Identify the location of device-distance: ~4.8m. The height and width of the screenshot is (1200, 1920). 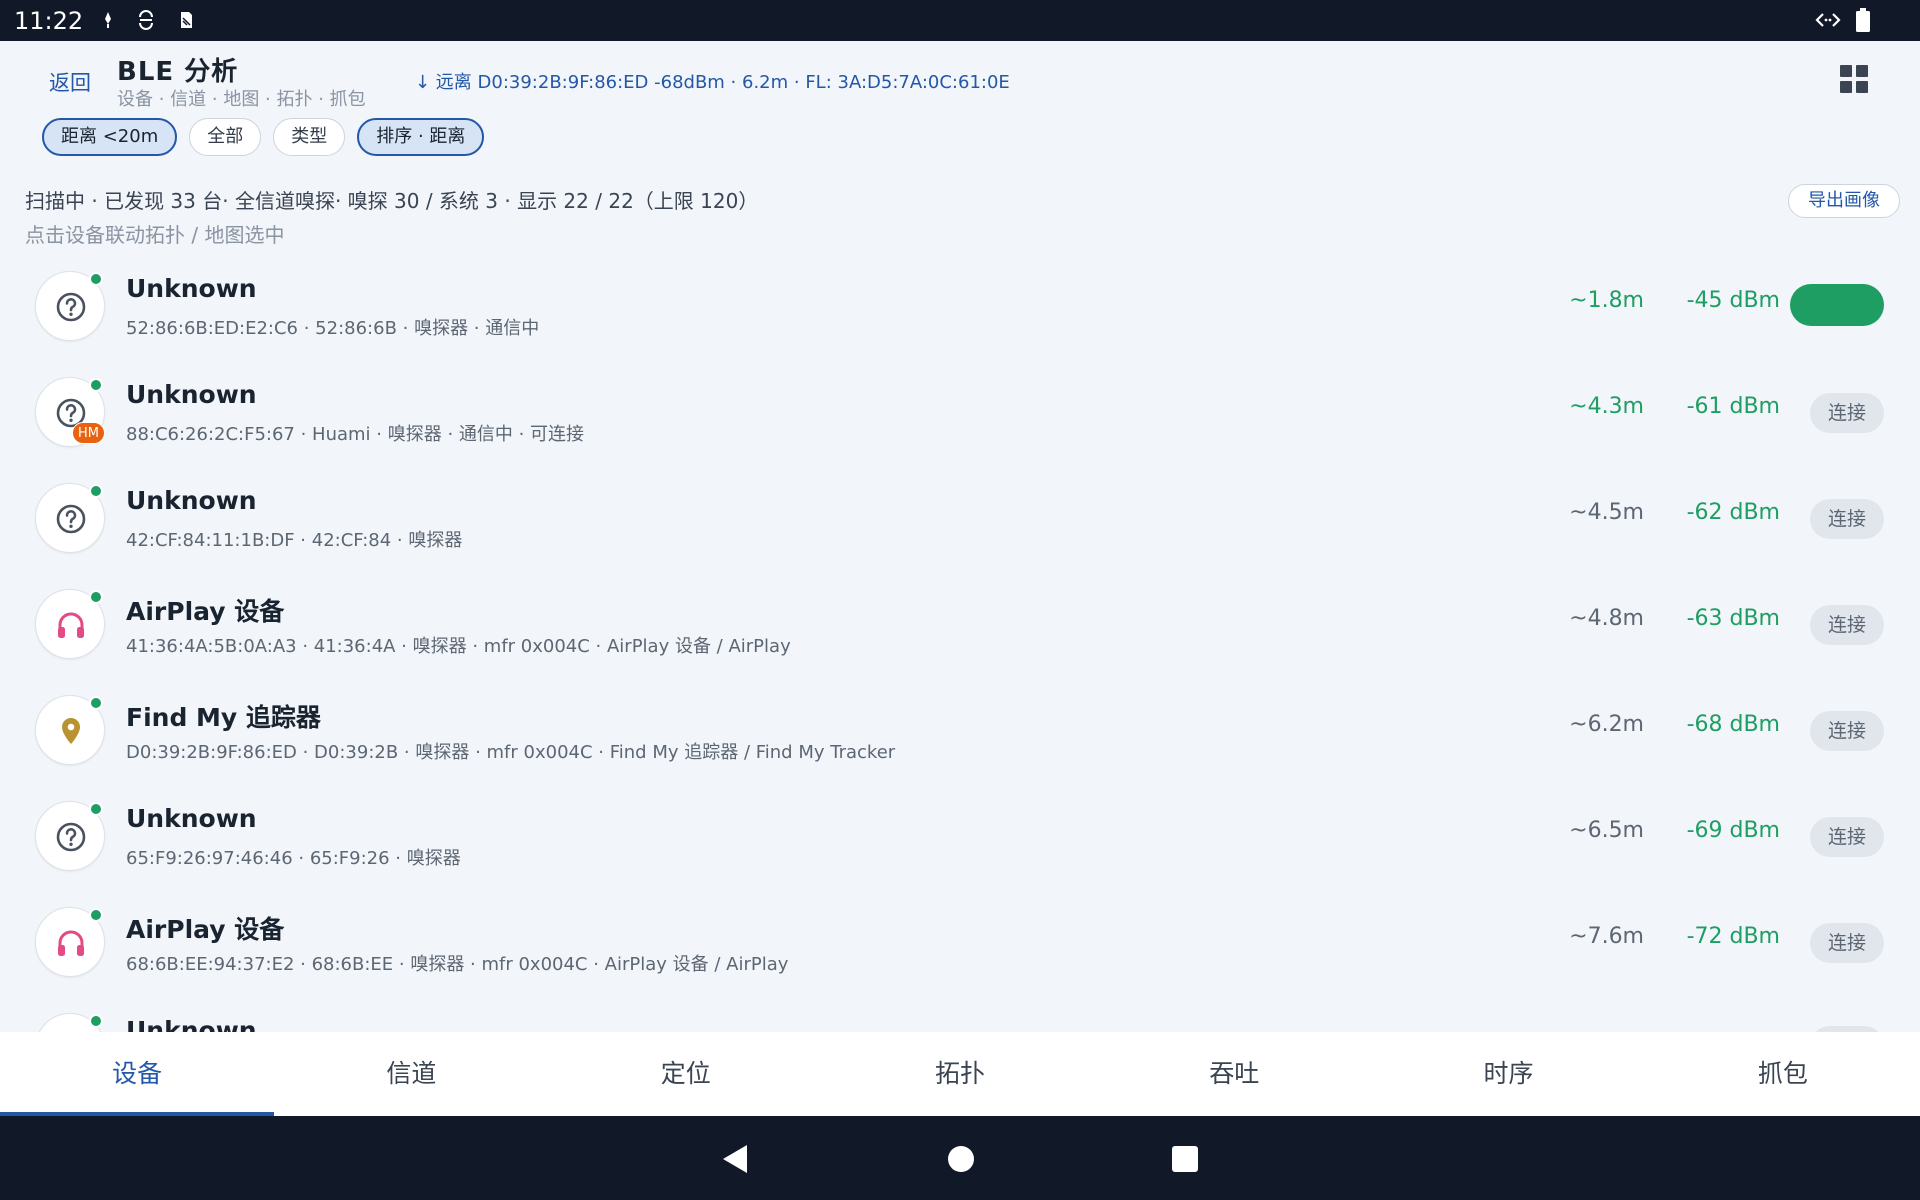
(1606, 618).